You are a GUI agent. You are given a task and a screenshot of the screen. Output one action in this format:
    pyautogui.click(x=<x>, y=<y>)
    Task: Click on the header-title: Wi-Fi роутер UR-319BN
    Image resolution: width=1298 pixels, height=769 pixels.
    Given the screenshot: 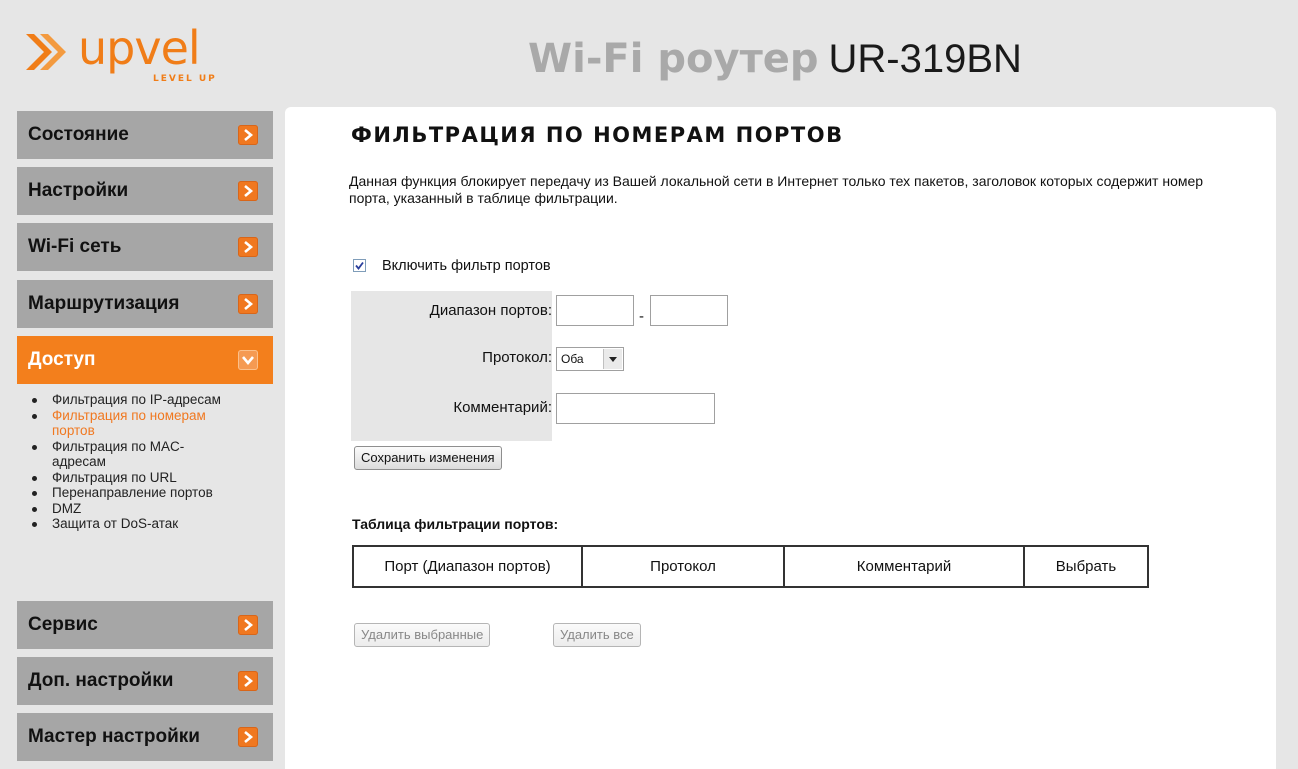 What is the action you would take?
    pyautogui.click(x=775, y=59)
    